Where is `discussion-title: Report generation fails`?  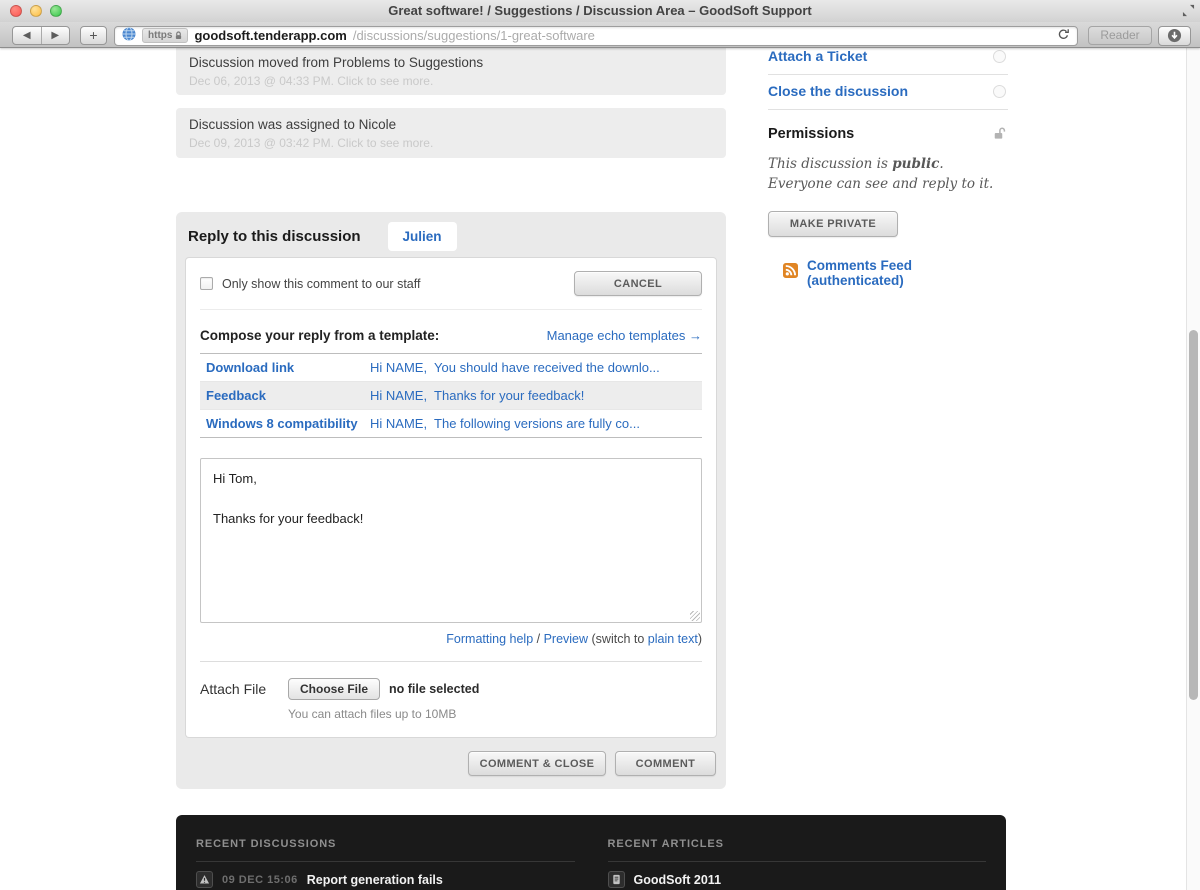
discussion-title: Report generation fails is located at coordinates (374, 879).